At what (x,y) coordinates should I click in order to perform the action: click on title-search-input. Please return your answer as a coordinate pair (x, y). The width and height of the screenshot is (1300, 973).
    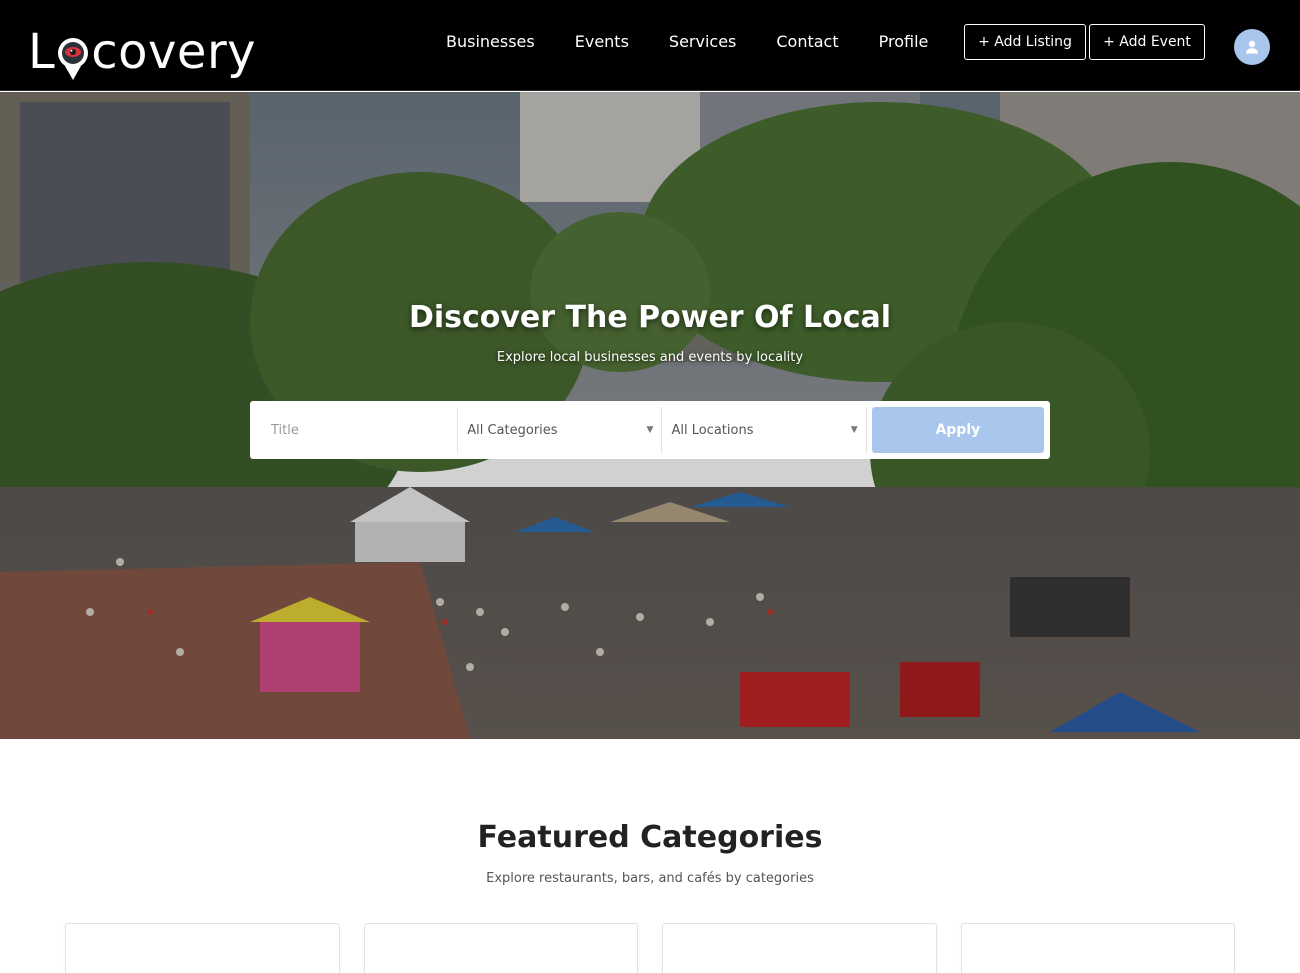
    Looking at the image, I should click on (357, 430).